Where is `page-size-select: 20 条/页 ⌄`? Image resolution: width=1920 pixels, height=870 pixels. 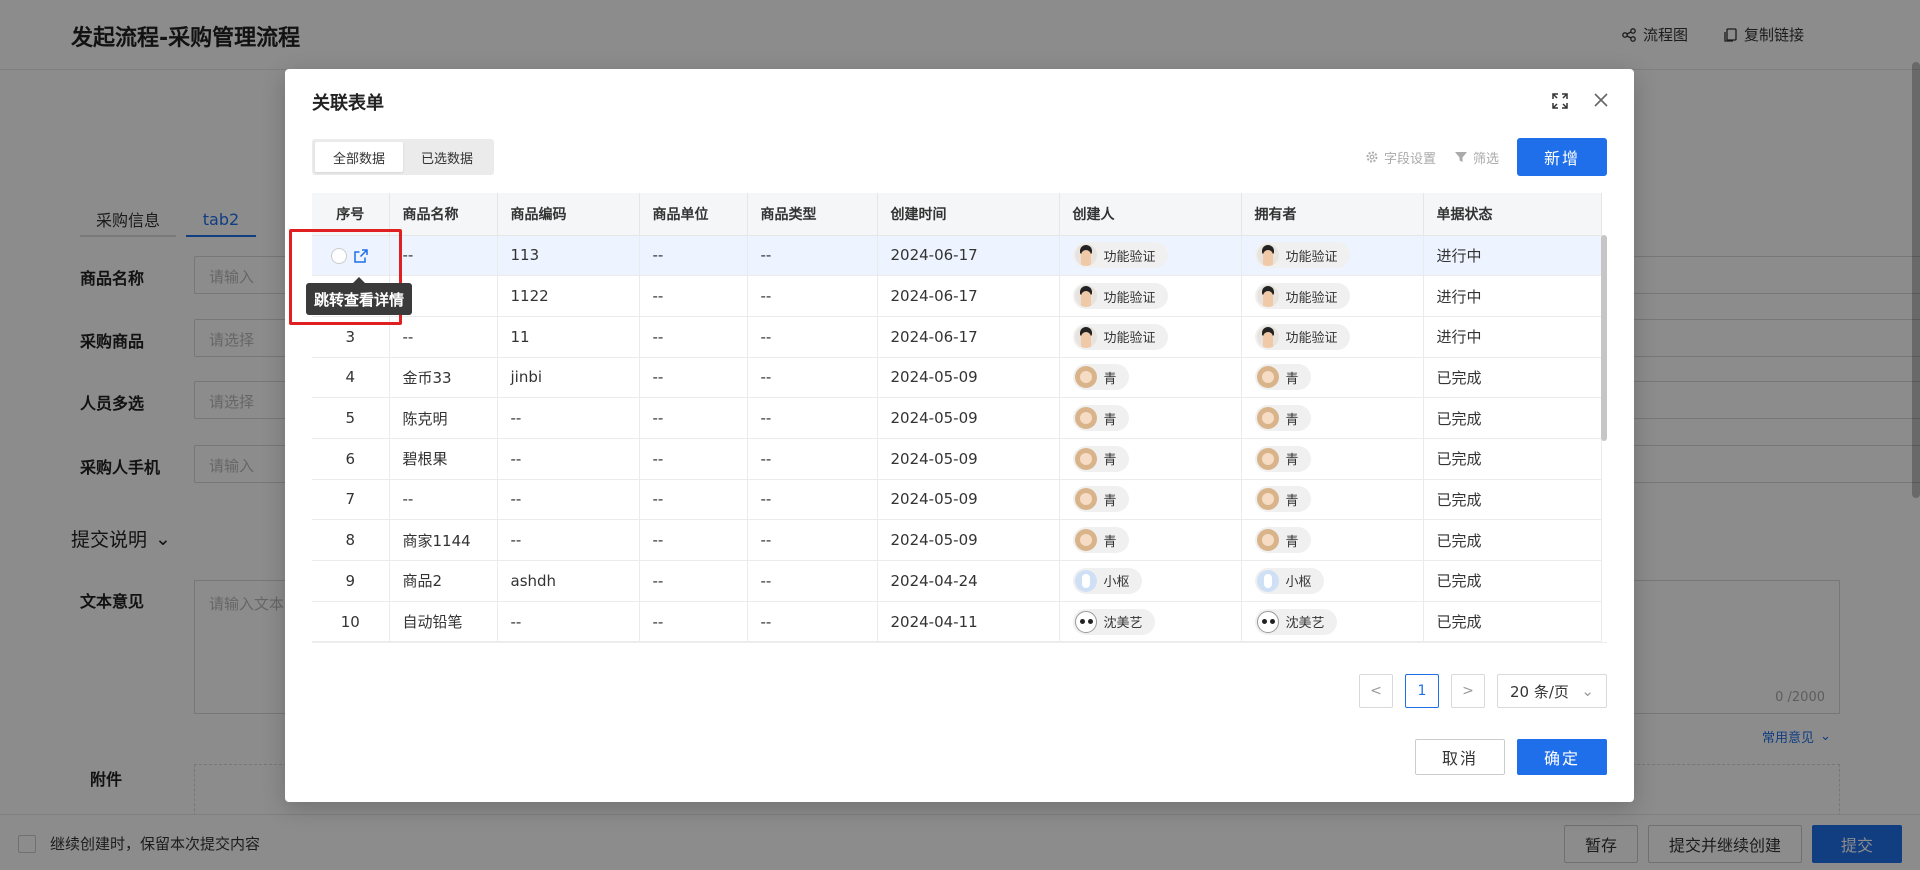
page-size-select: 20 条/页 ⌄ is located at coordinates (1552, 691).